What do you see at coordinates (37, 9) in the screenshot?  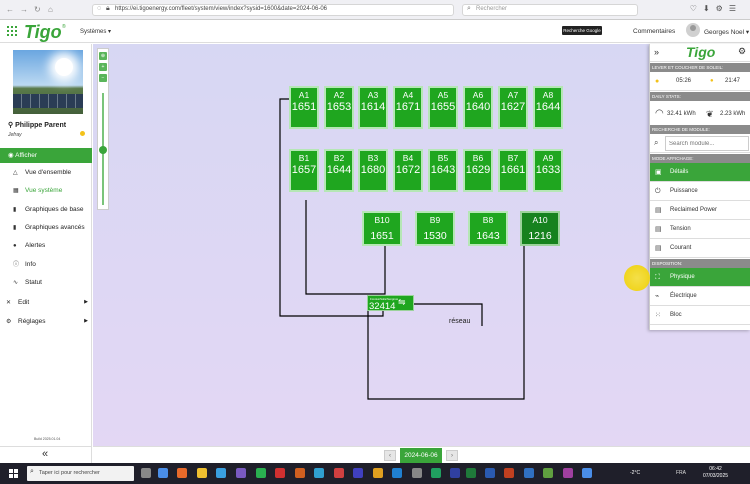 I see `reload-icon: ↻` at bounding box center [37, 9].